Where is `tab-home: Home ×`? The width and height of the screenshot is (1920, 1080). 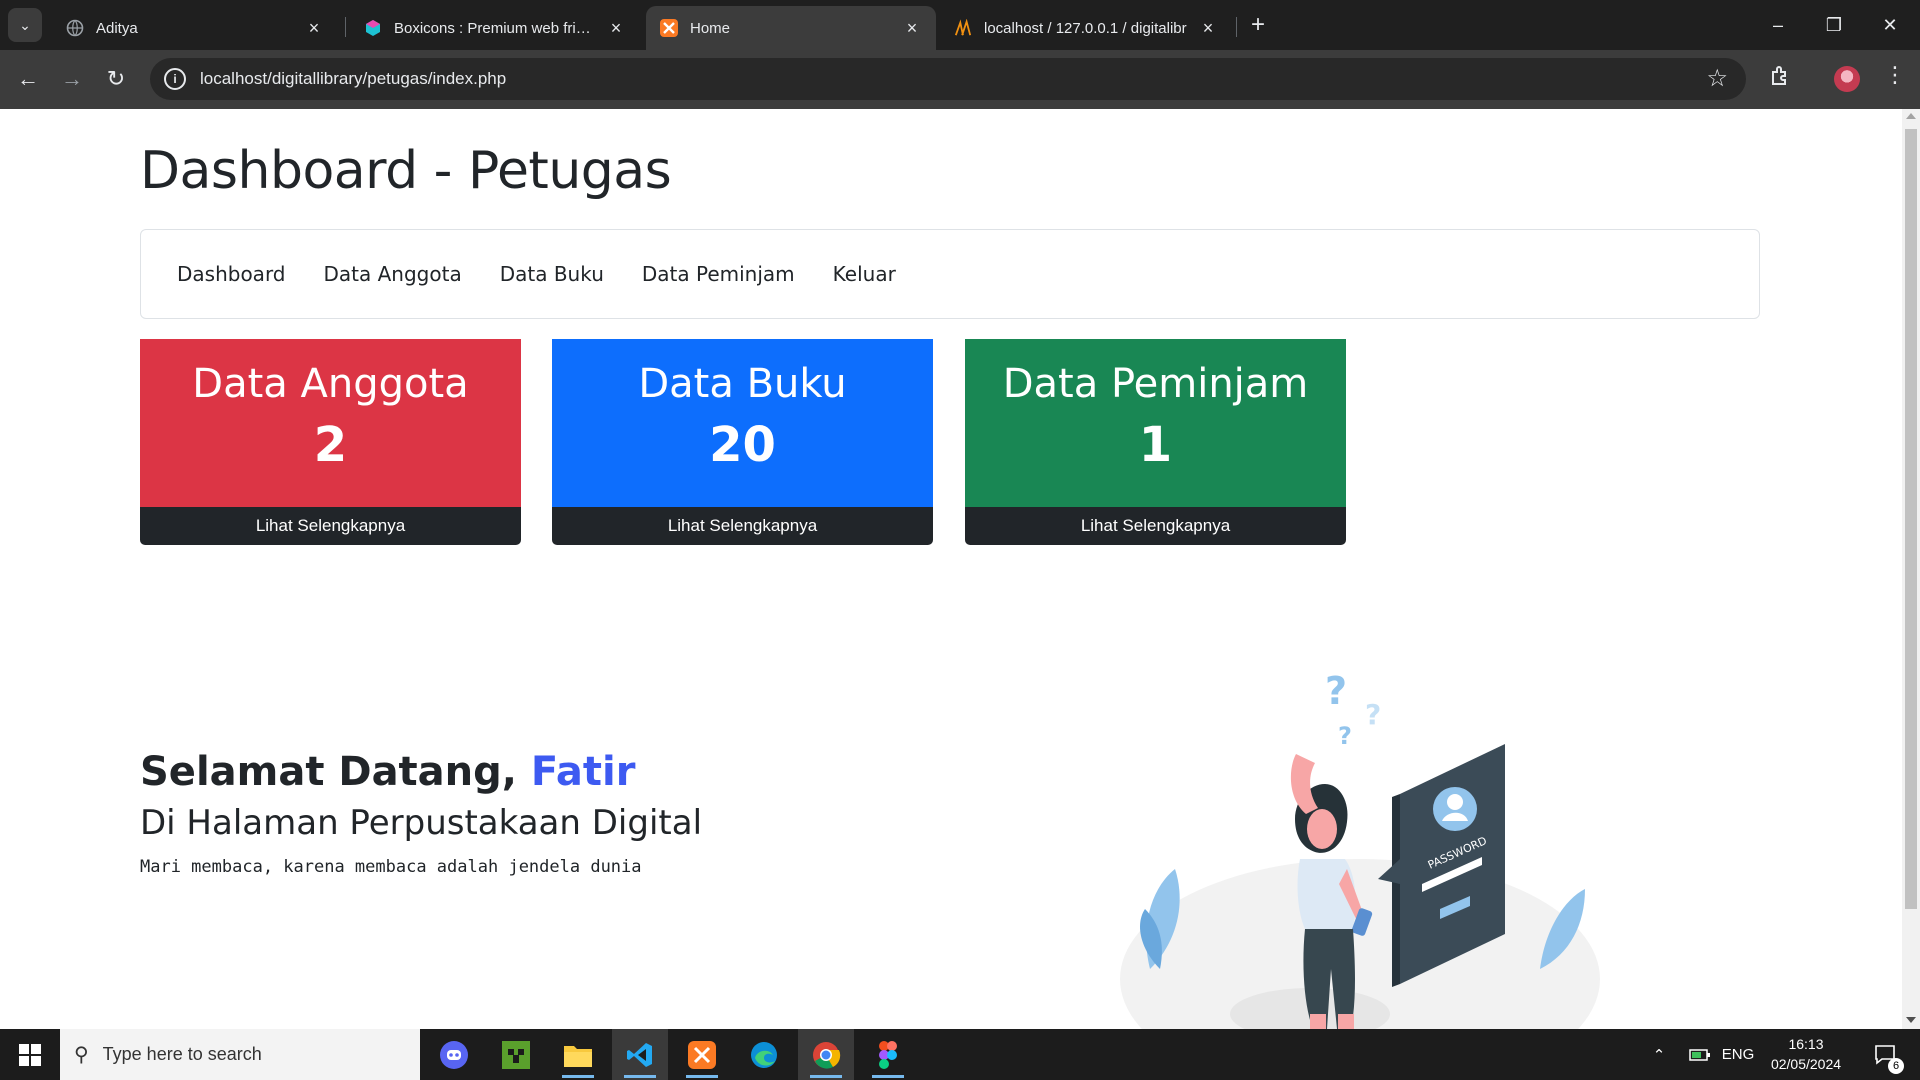 tab-home: Home × is located at coordinates (791, 28).